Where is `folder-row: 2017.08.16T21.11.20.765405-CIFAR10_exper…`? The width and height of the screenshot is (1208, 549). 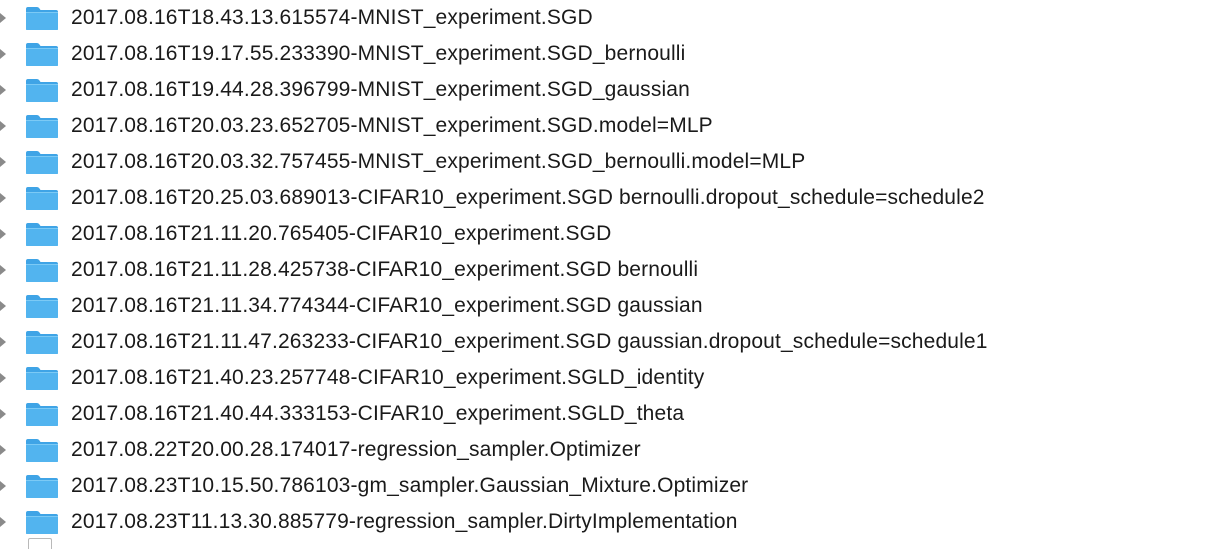
folder-row: 2017.08.16T21.11.20.765405-CIFAR10_exper… is located at coordinates (604, 234).